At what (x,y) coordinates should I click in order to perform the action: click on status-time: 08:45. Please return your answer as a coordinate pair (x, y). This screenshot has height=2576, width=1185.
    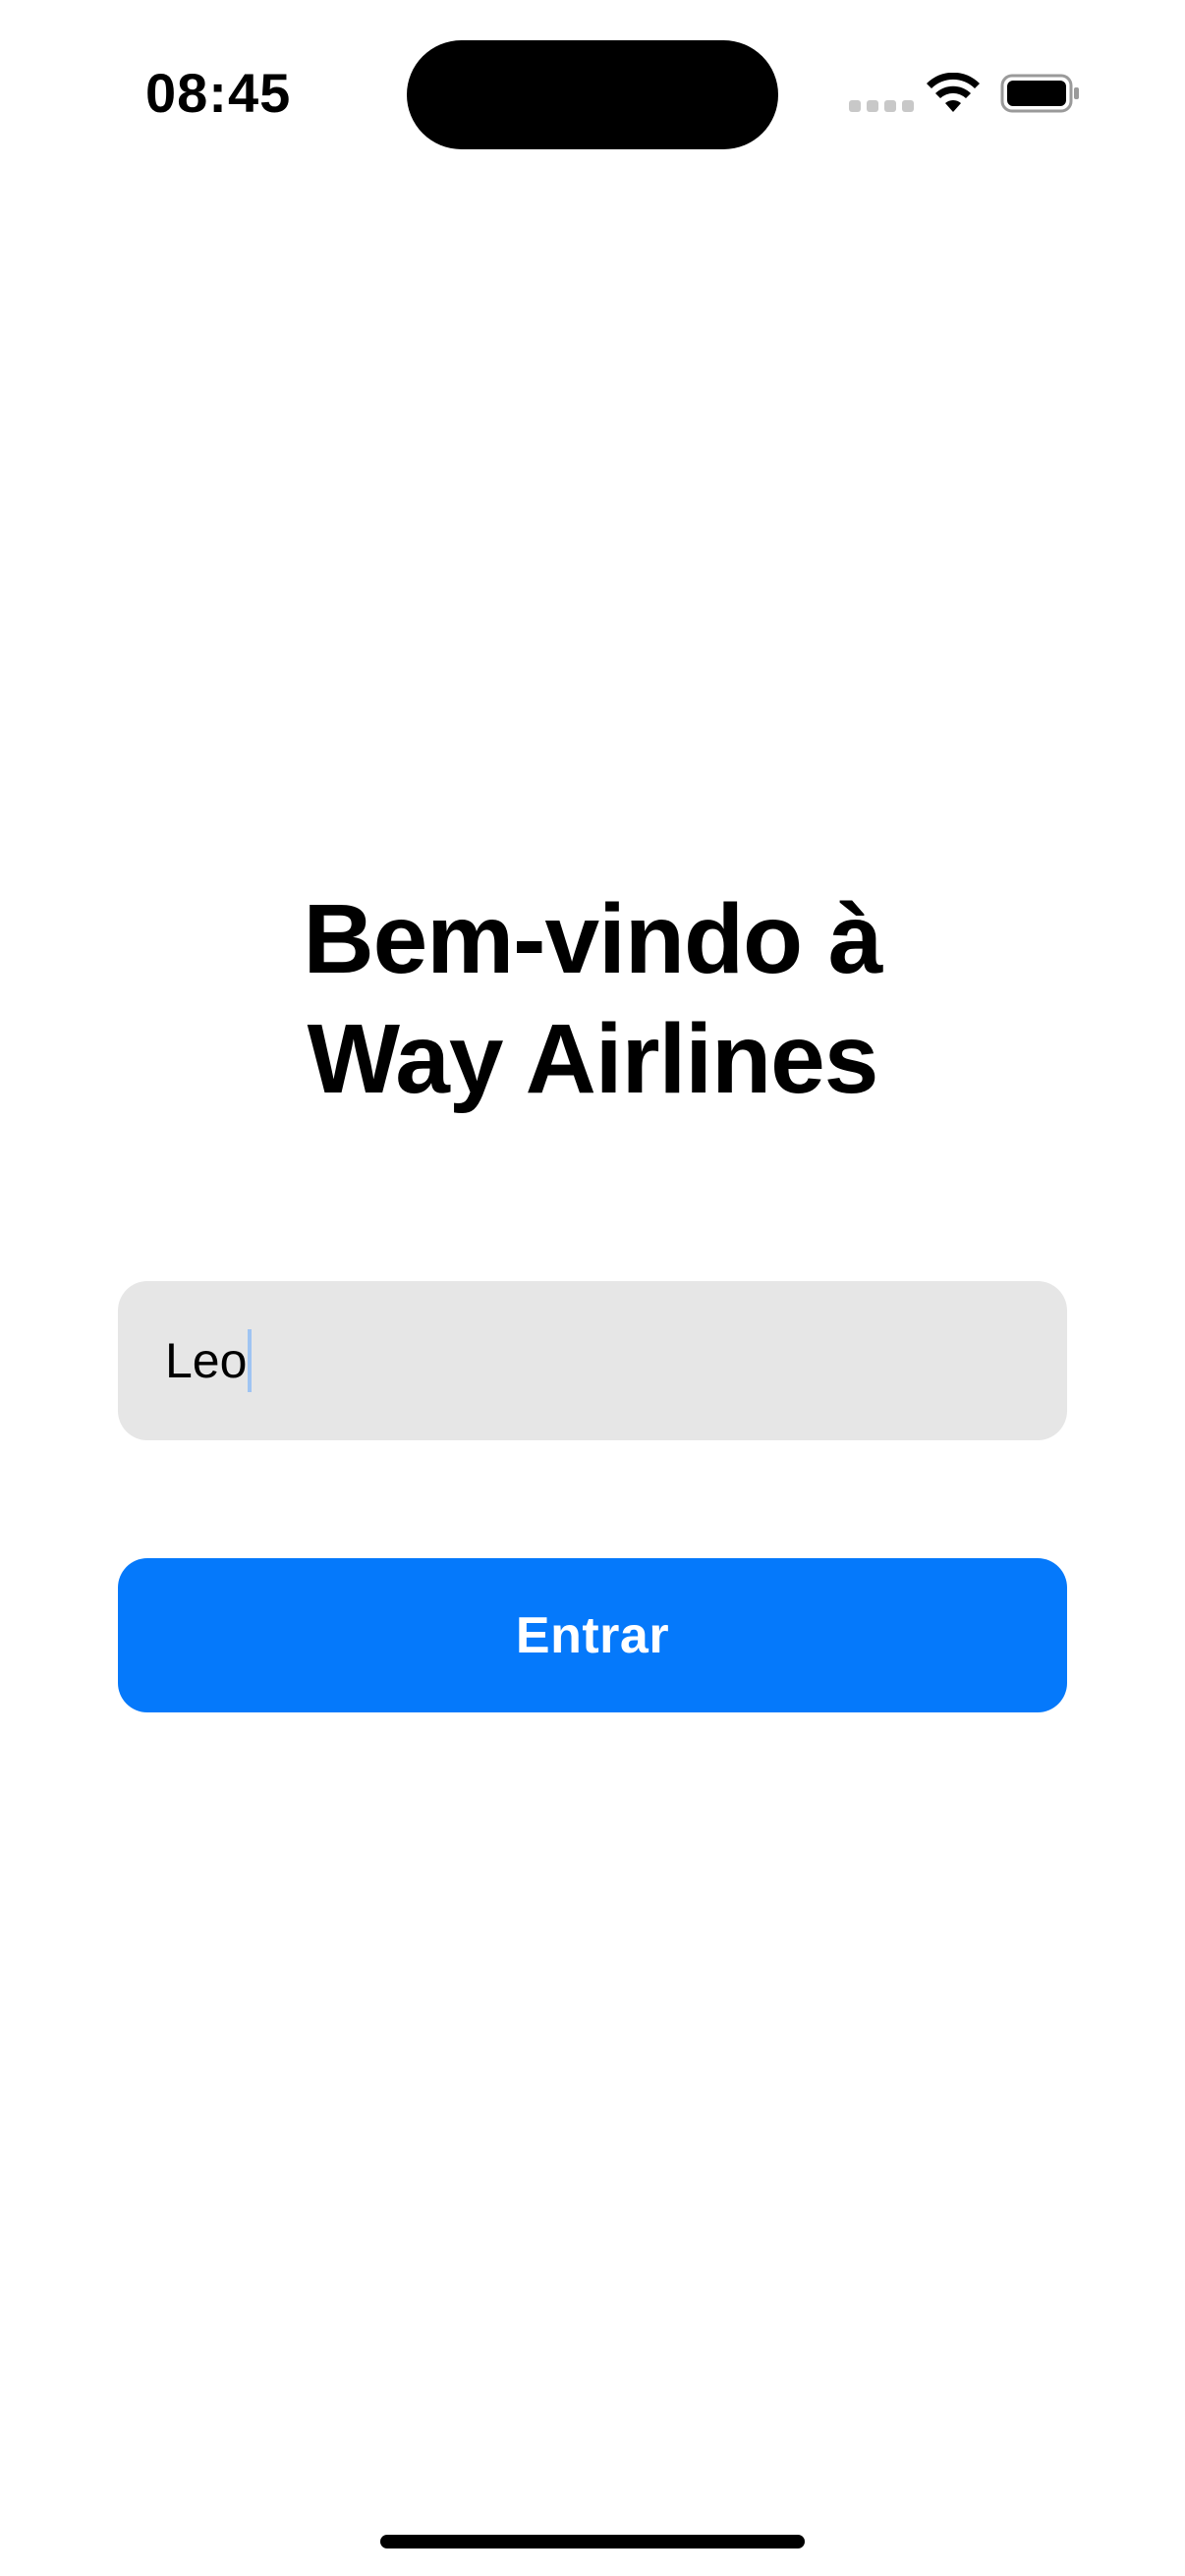
    Looking at the image, I should click on (219, 93).